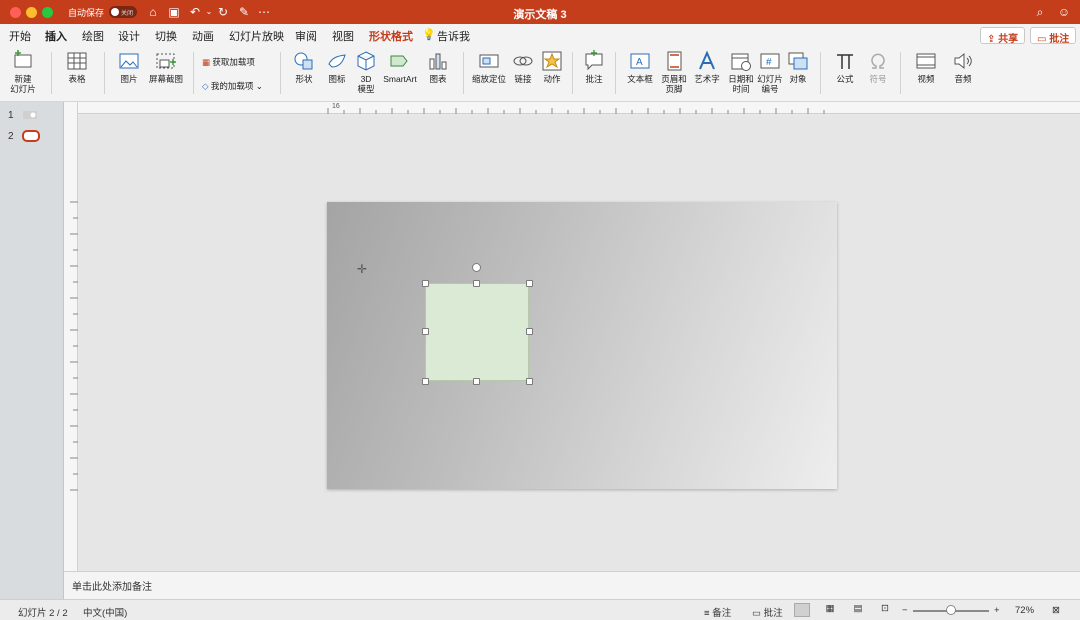 The image size is (1080, 620). Describe the element at coordinates (366, 84) in the screenshot. I see `3d-models-label: 3D 模型` at that location.